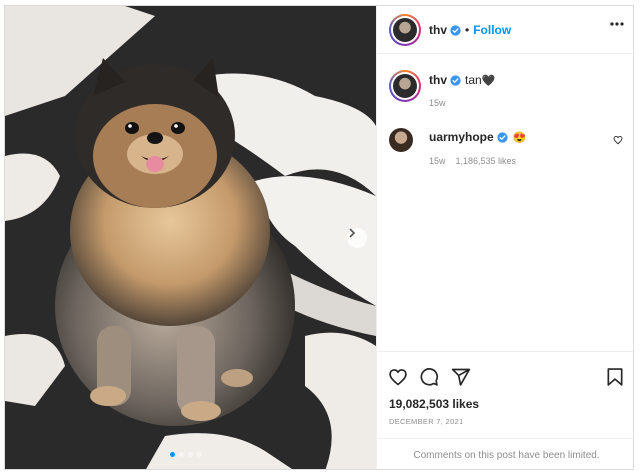 This screenshot has height=474, width=640. I want to click on comment-age: 15w, so click(437, 161).